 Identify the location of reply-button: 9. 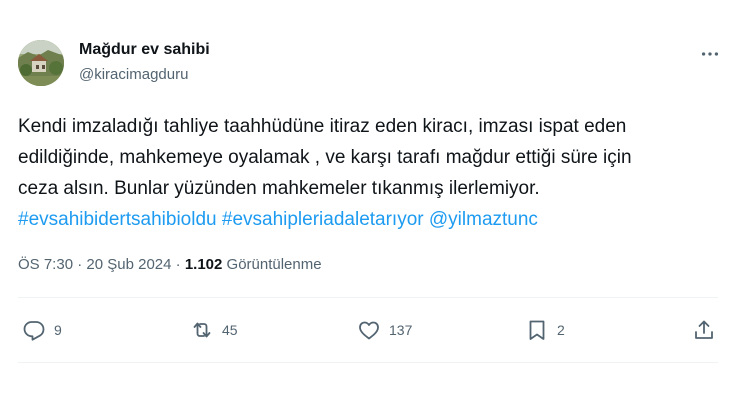
(42, 330).